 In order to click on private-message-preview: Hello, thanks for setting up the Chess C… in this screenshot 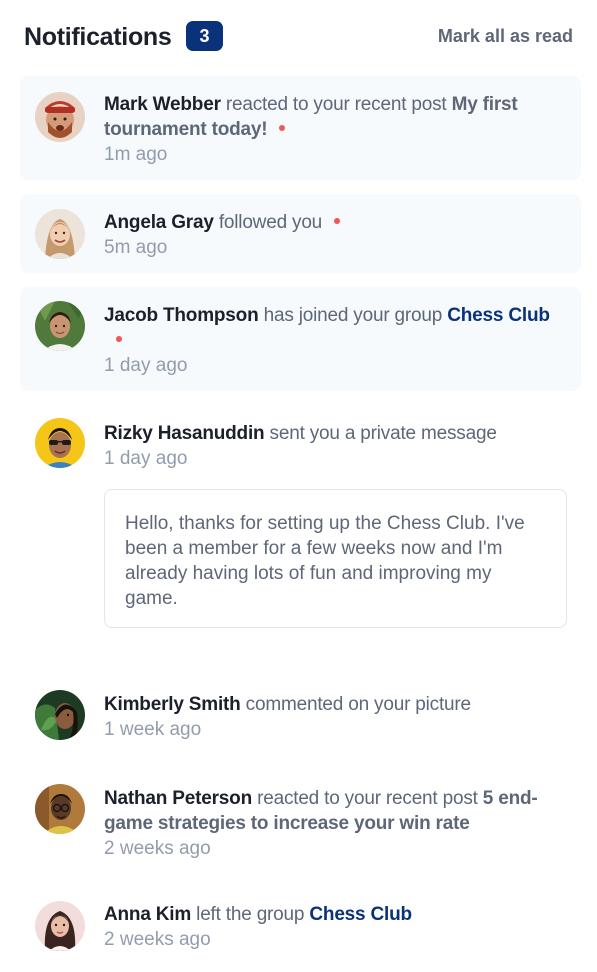, I will do `click(335, 558)`.